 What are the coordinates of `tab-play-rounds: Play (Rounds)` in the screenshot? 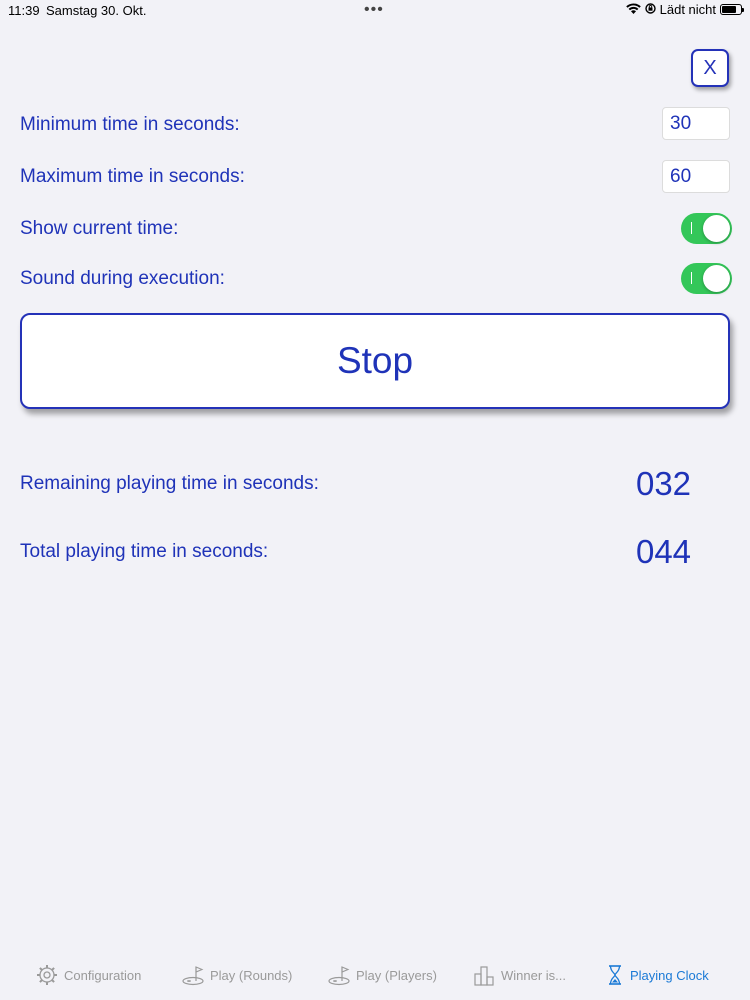 It's located at (237, 975).